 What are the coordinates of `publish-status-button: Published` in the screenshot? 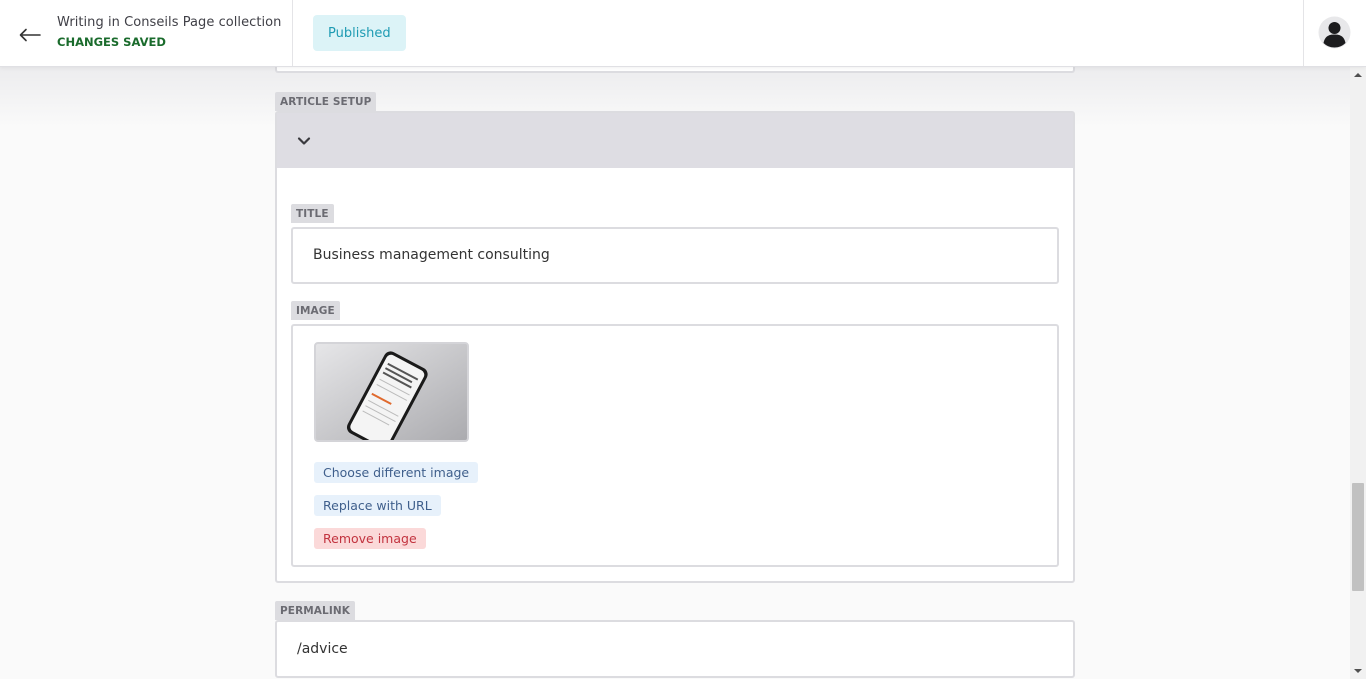 It's located at (359, 33).